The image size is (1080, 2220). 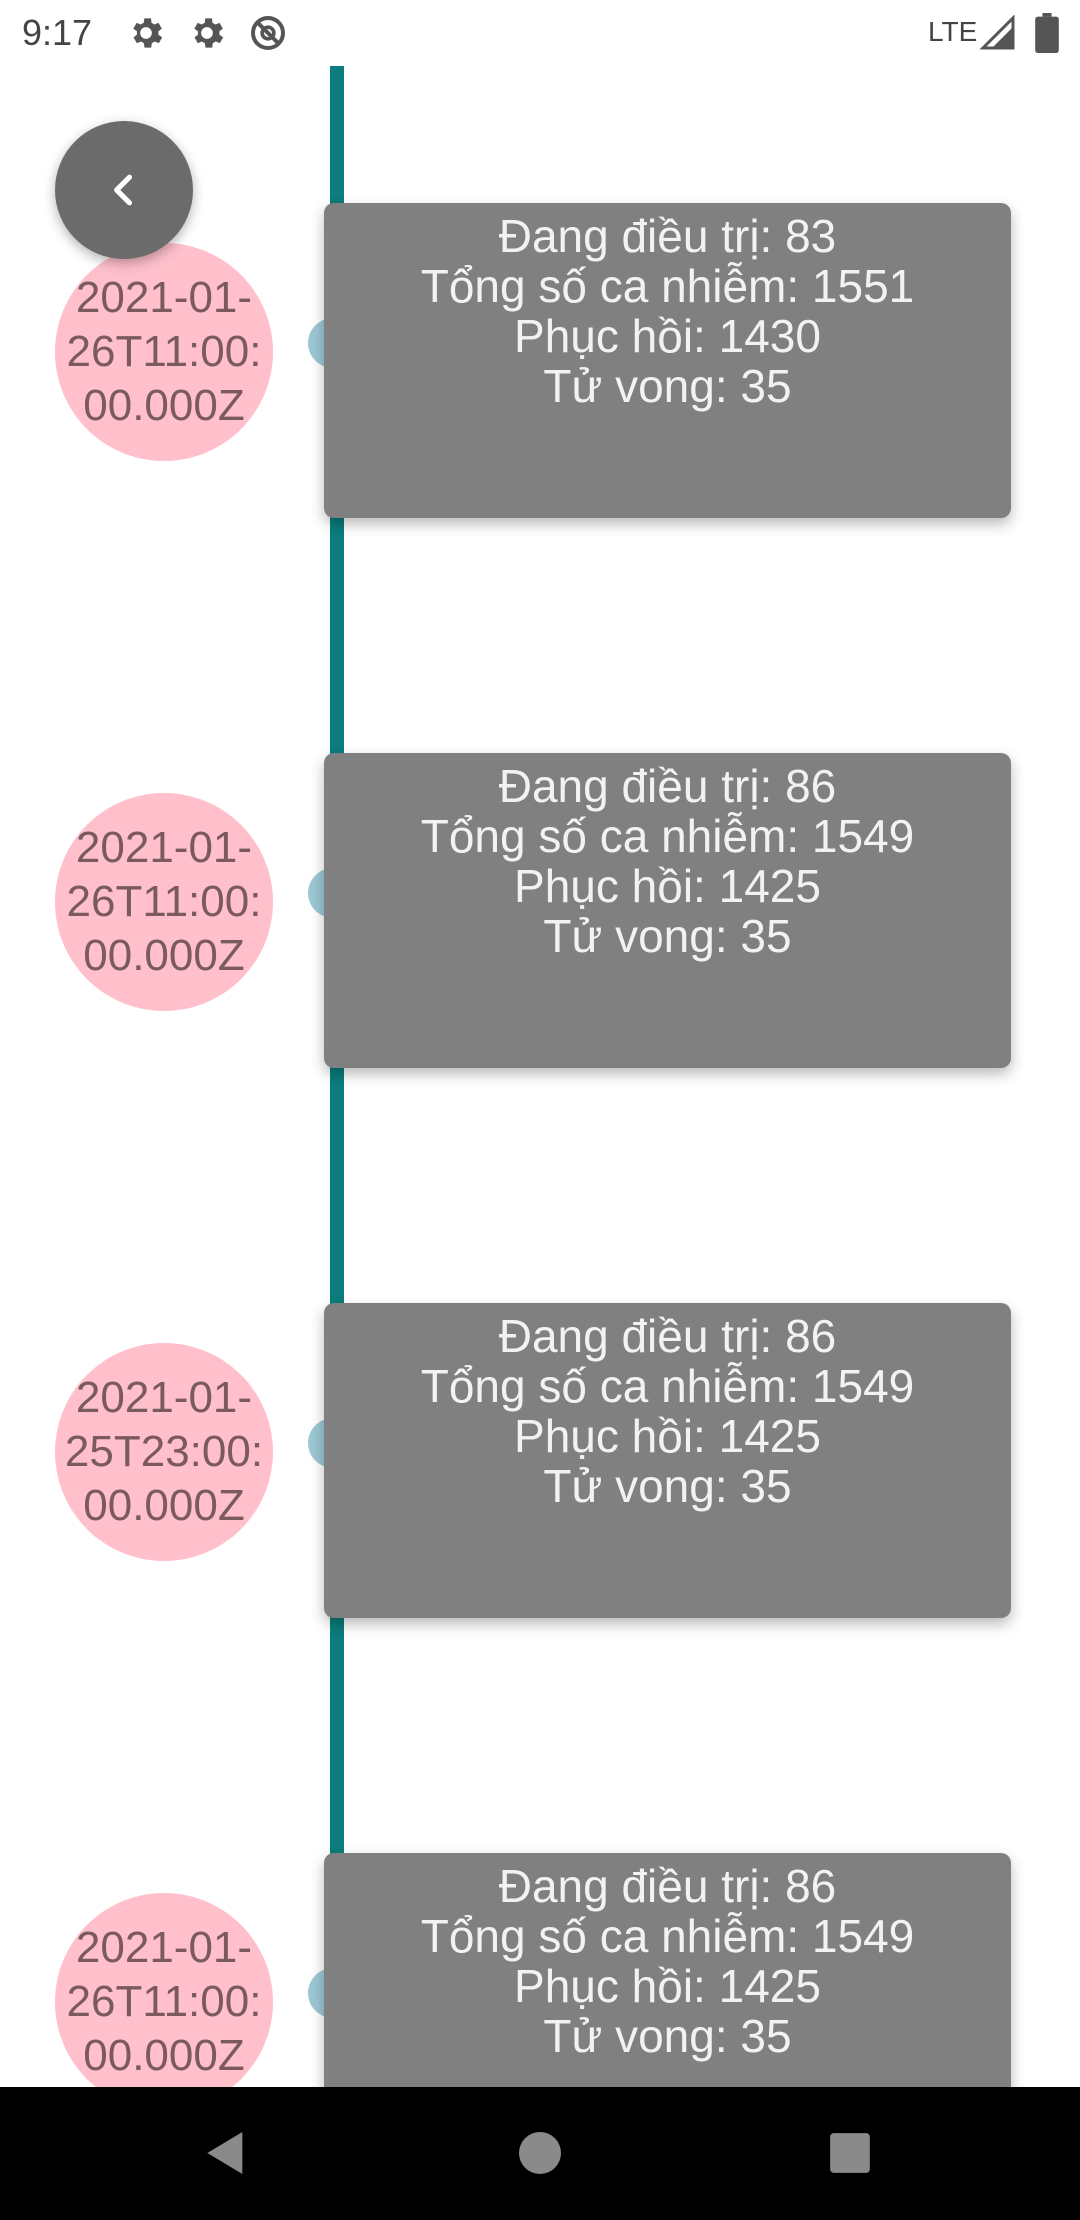 What do you see at coordinates (667, 286) in the screenshot?
I see `total-cases-text: Tổng số ca nhiễm: 1551` at bounding box center [667, 286].